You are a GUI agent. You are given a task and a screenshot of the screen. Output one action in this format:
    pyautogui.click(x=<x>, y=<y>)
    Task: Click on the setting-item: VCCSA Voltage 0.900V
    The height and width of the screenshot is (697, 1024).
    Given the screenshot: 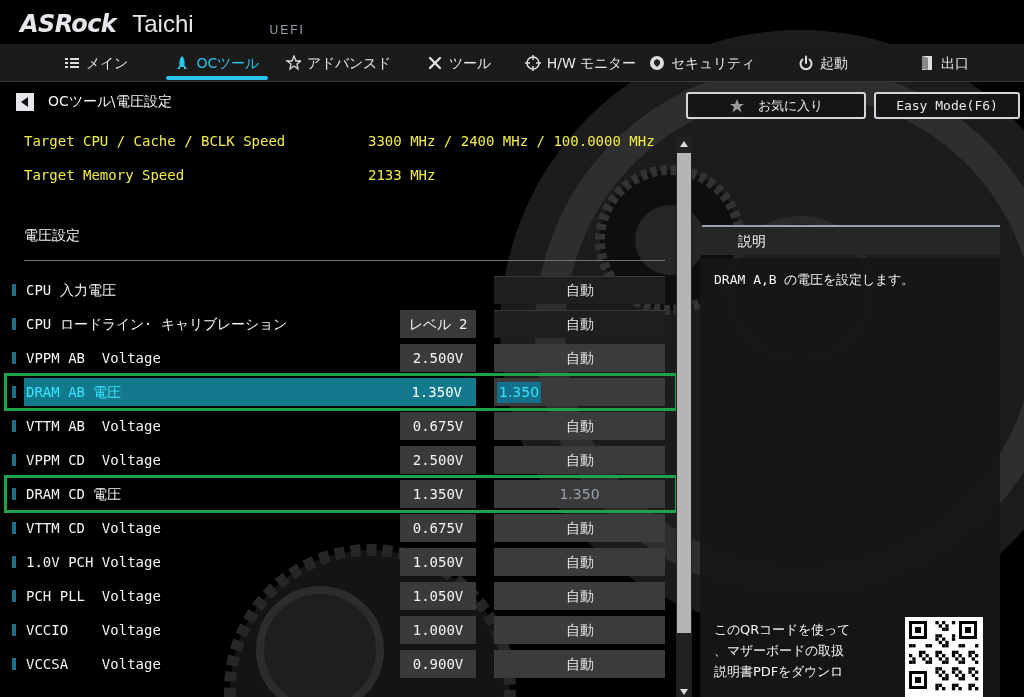 What is the action you would take?
    pyautogui.click(x=250, y=664)
    